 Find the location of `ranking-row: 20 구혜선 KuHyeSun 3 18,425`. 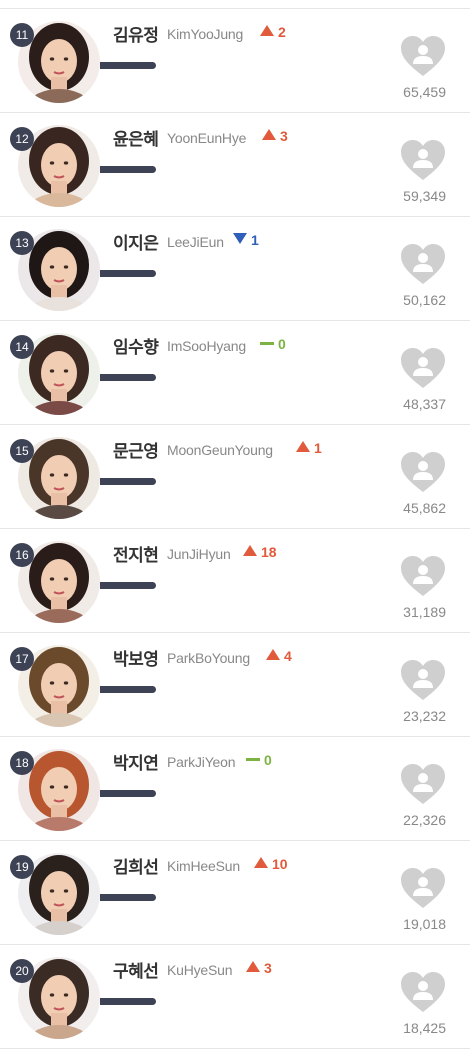

ranking-row: 20 구혜선 KuHyeSun 3 18,425 is located at coordinates (235, 997).